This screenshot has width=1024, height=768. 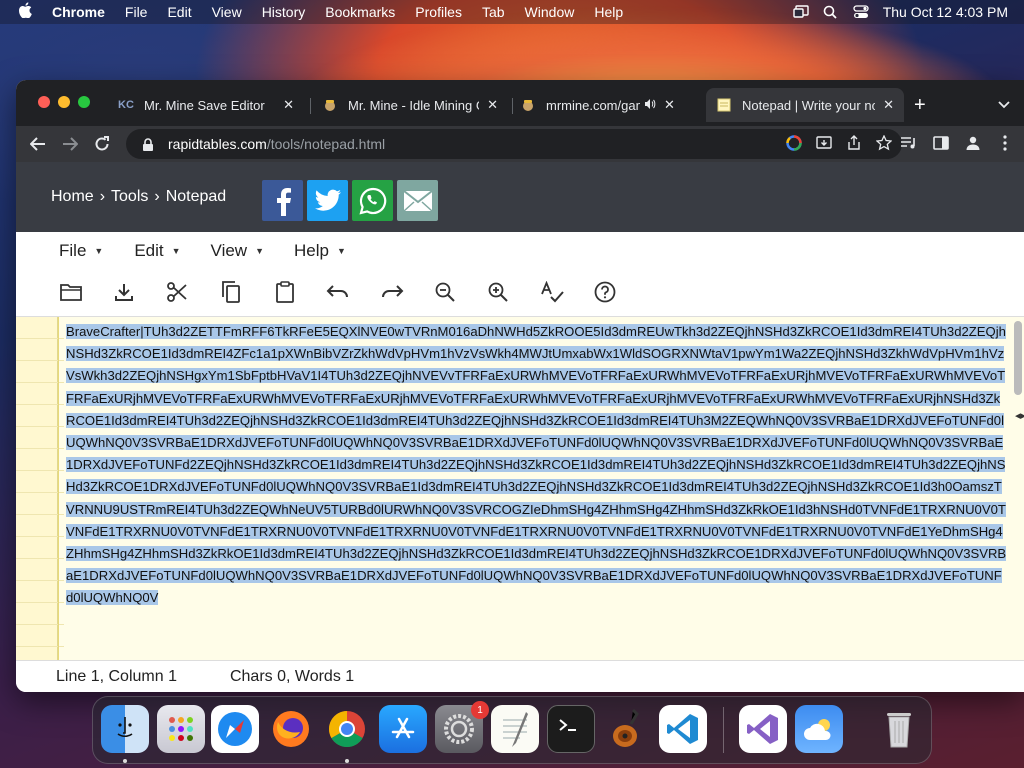 What do you see at coordinates (724, 105) in the screenshot?
I see `notepad-favicon-icon` at bounding box center [724, 105].